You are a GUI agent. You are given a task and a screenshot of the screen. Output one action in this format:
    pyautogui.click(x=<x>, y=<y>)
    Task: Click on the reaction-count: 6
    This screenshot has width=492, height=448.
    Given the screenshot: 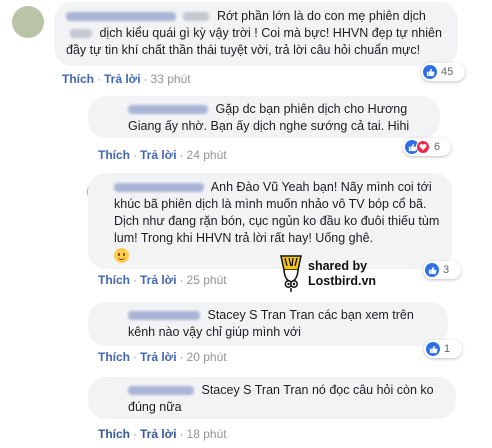 What is the action you would take?
    pyautogui.click(x=437, y=147)
    